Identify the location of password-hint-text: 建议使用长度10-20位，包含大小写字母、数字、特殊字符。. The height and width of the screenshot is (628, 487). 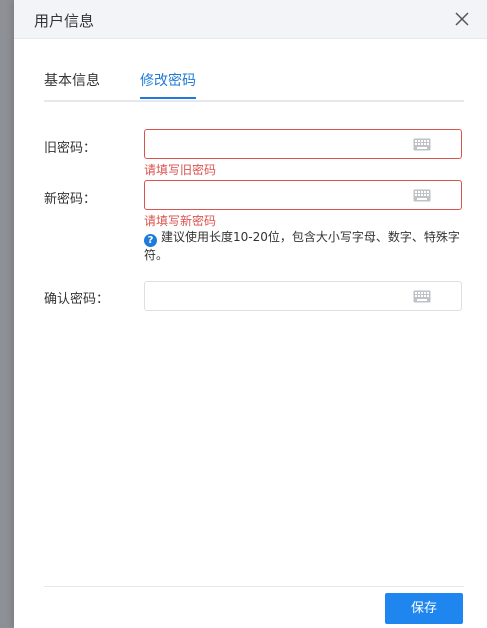
(302, 246).